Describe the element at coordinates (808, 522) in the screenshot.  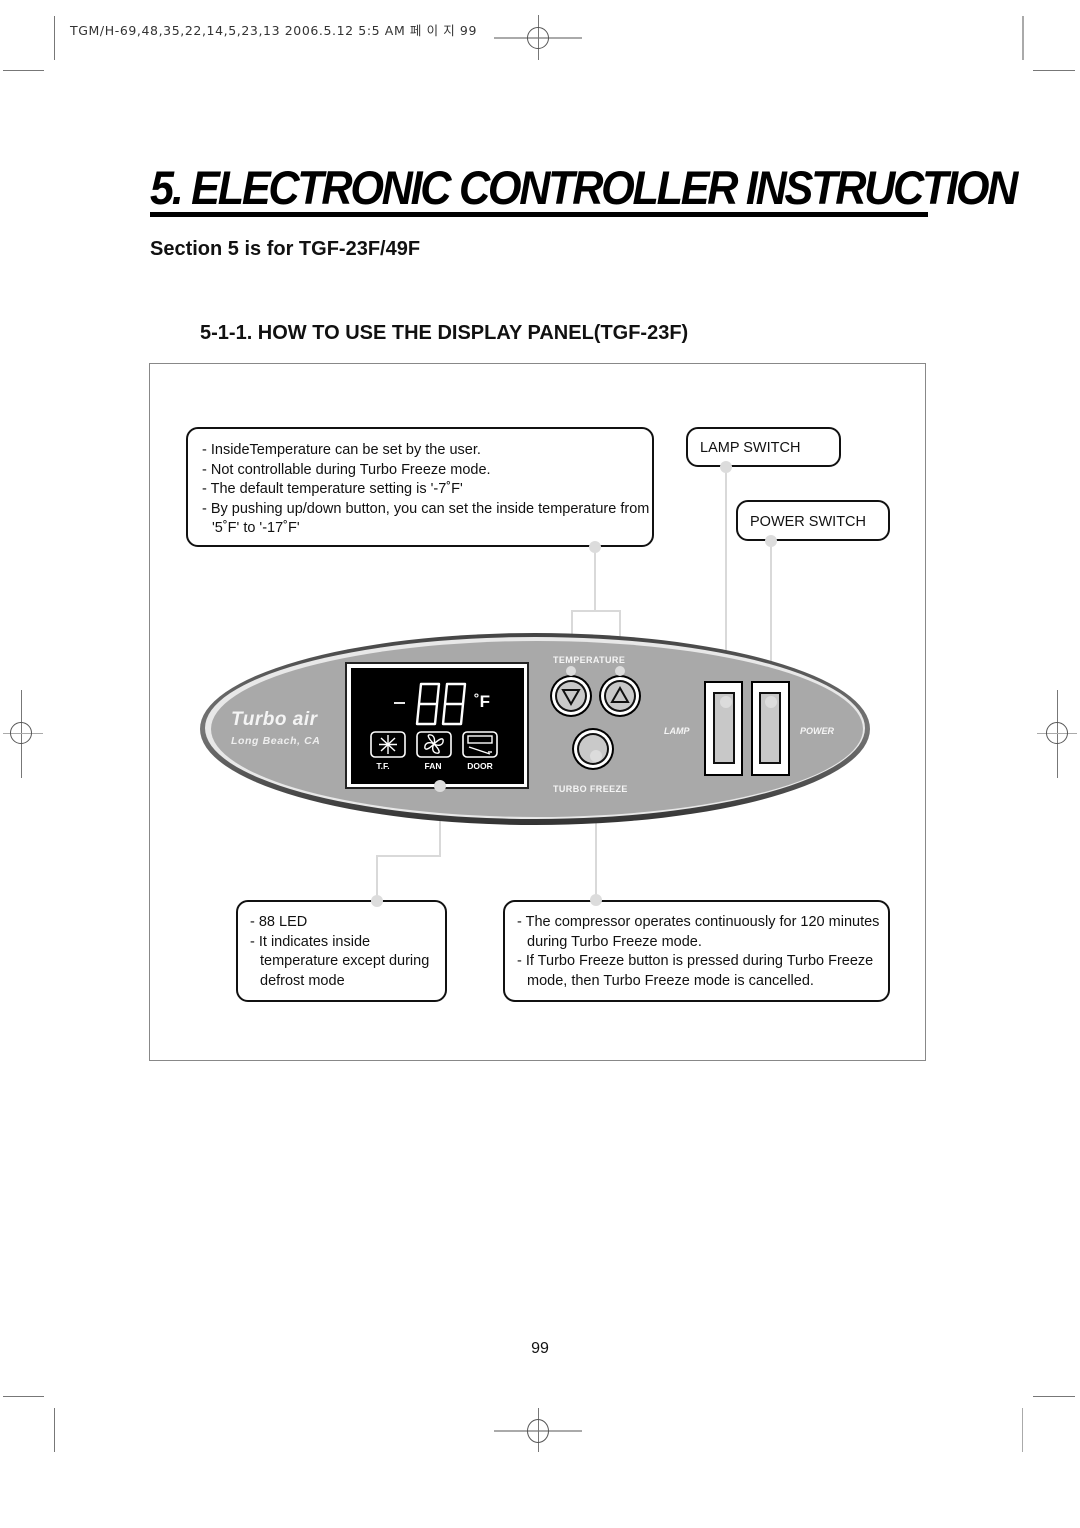
I see `power-switch-label: POWER SWITCH` at that location.